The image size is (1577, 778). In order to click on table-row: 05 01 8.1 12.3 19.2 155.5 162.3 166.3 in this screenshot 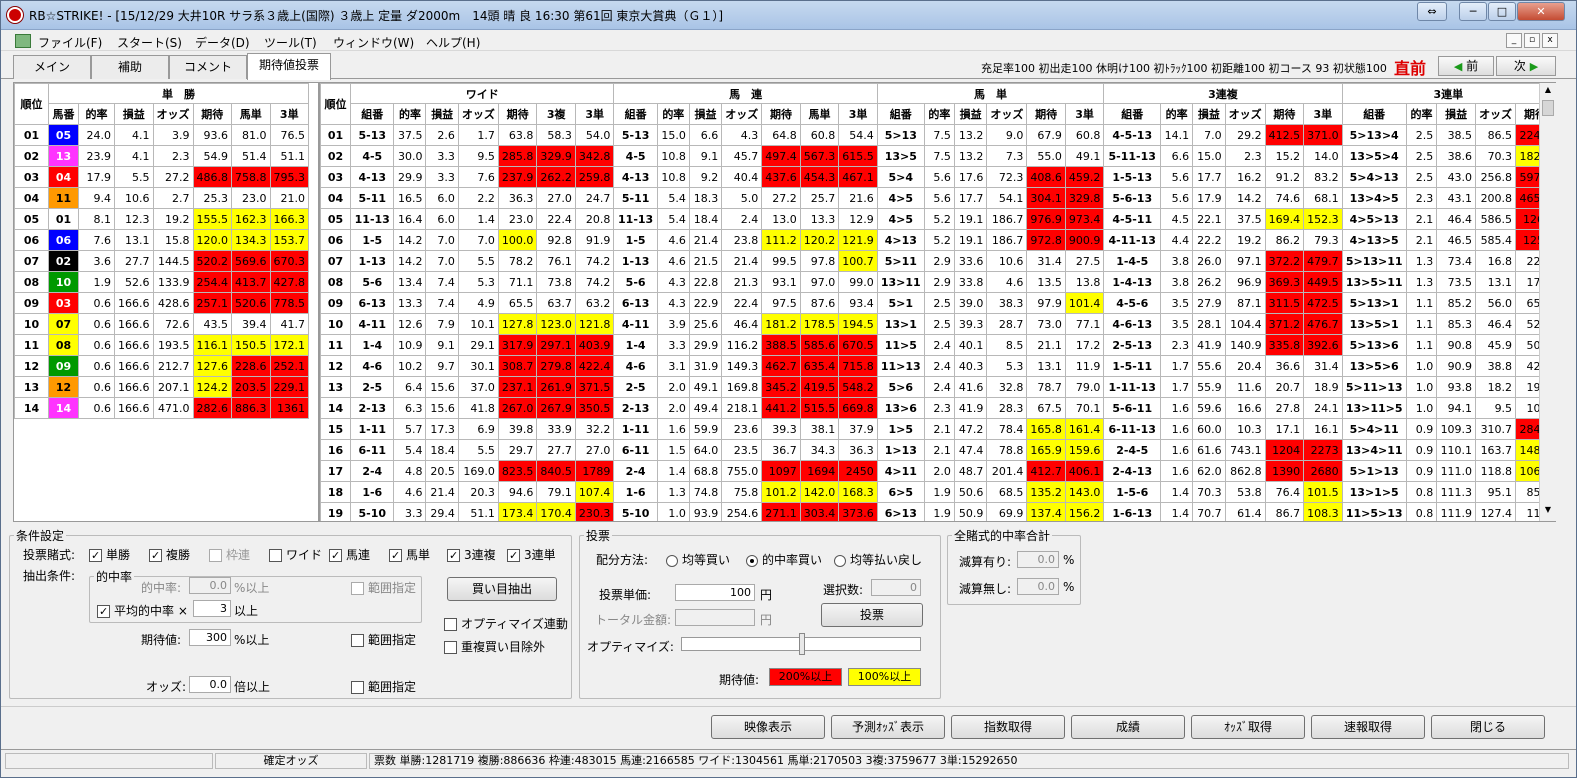, I will do `click(161, 219)`.